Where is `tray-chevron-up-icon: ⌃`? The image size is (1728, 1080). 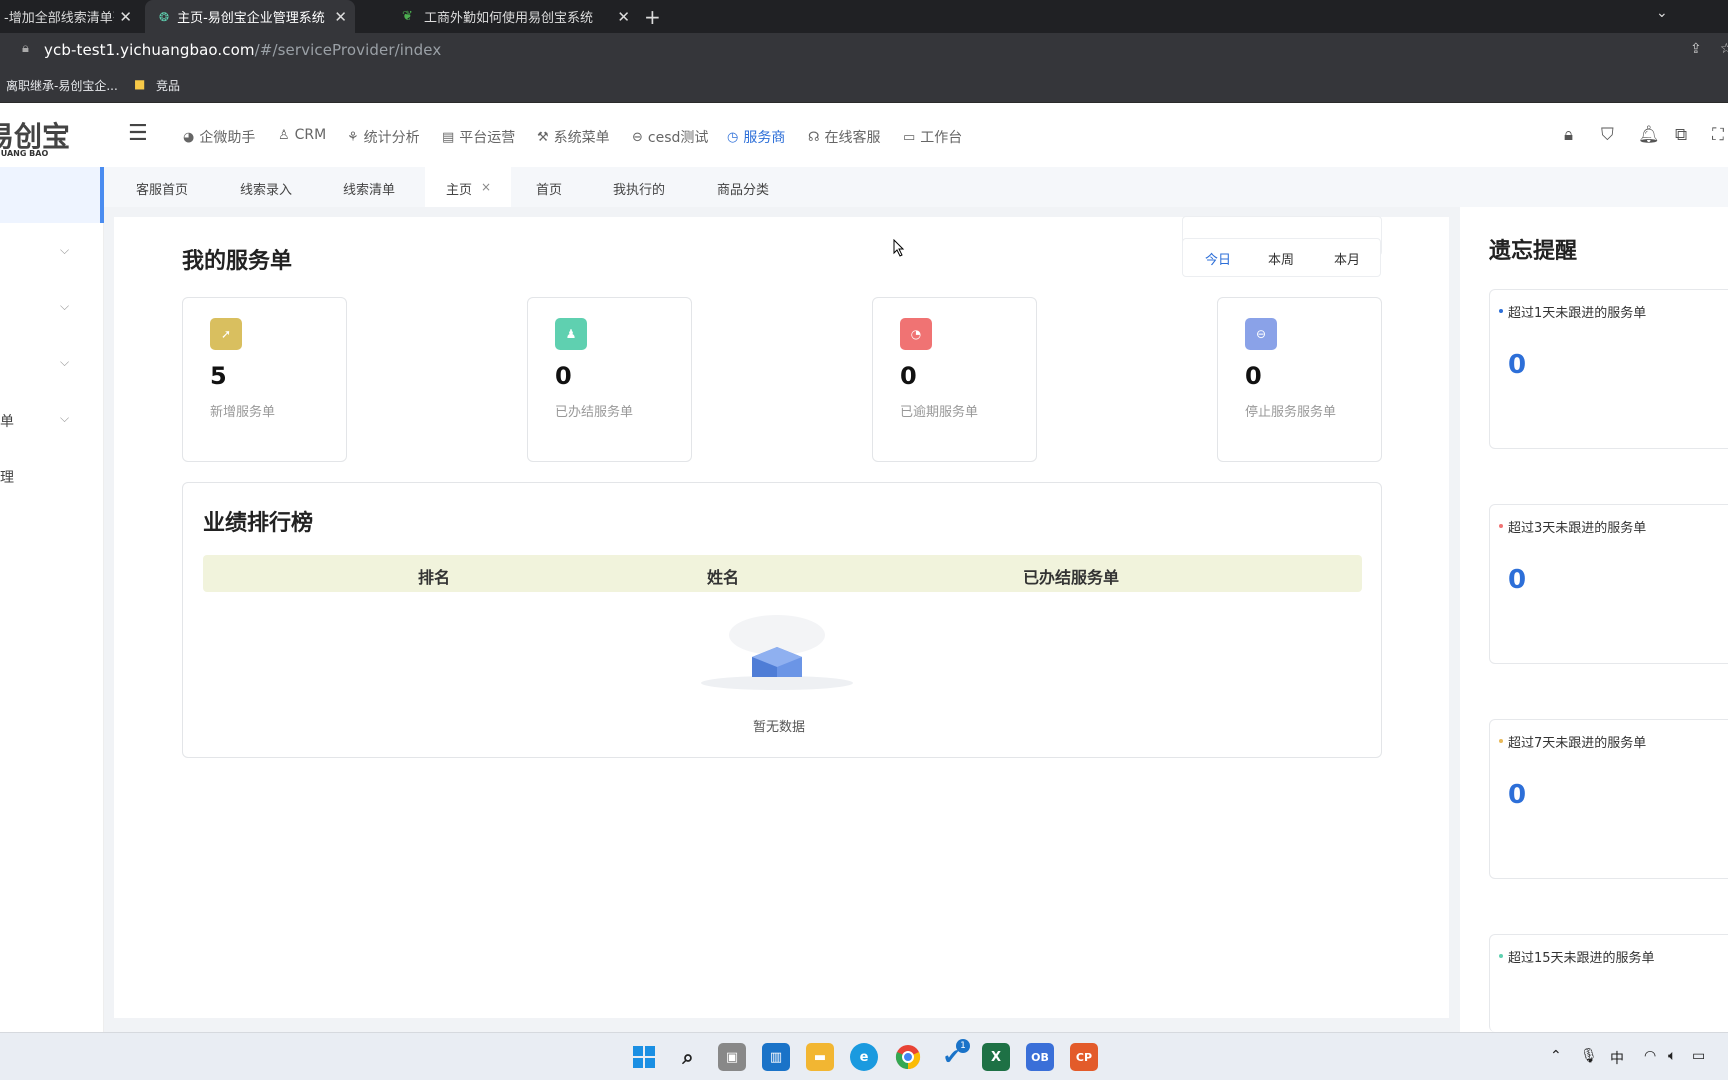 tray-chevron-up-icon: ⌃ is located at coordinates (1556, 1056).